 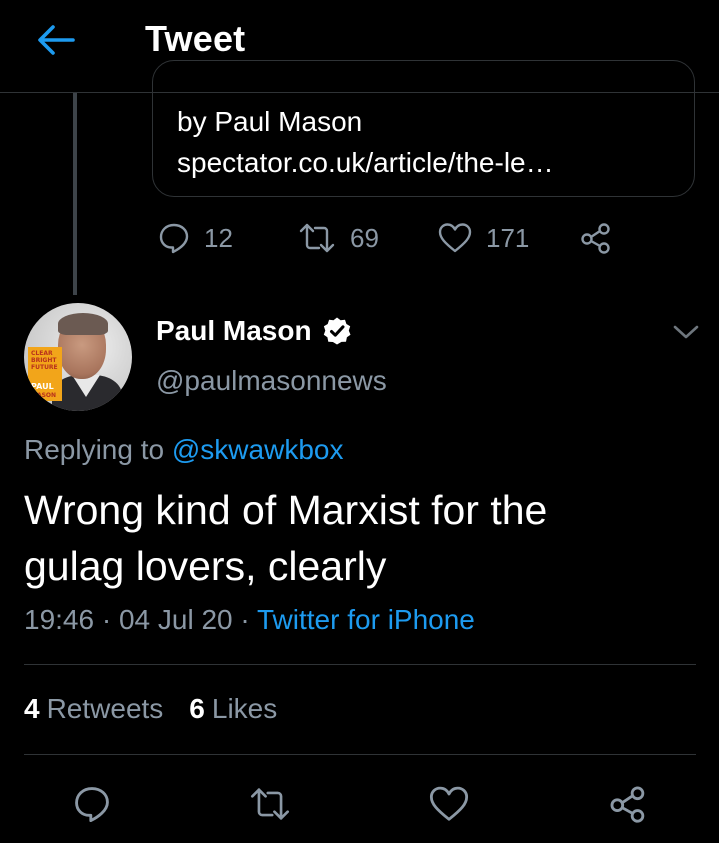 What do you see at coordinates (32, 708) in the screenshot?
I see `retweets-count: 4` at bounding box center [32, 708].